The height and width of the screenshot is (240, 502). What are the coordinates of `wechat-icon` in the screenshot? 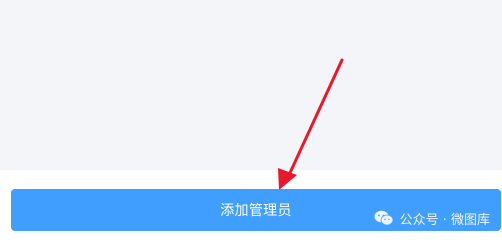 It's located at (383, 218).